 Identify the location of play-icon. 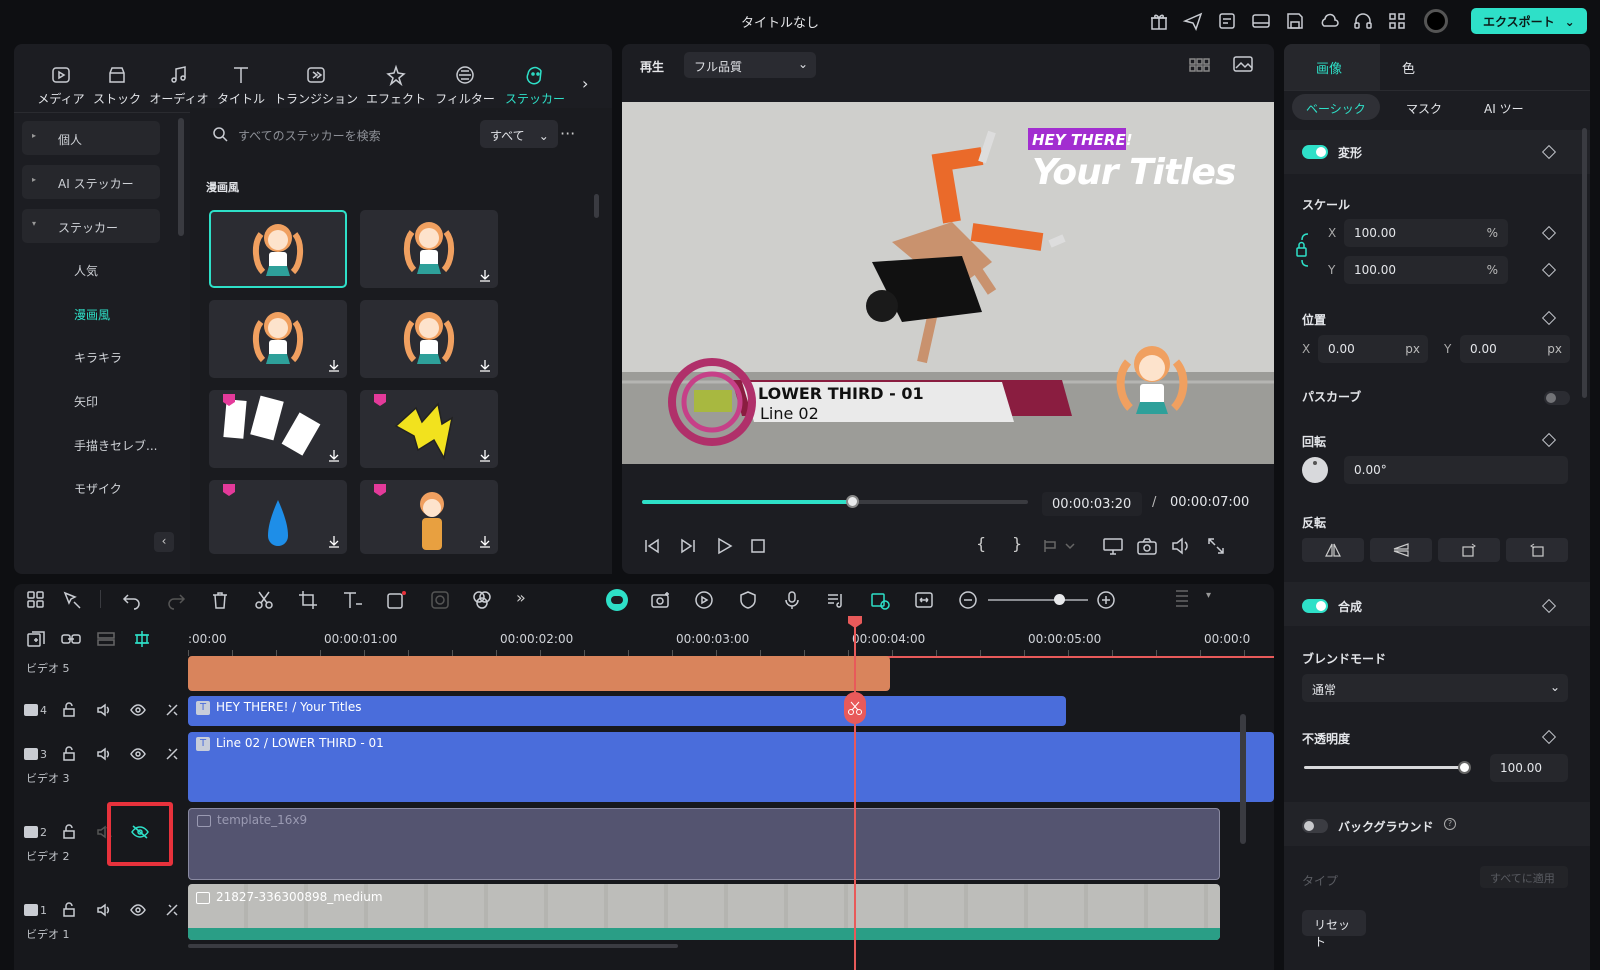
(724, 546).